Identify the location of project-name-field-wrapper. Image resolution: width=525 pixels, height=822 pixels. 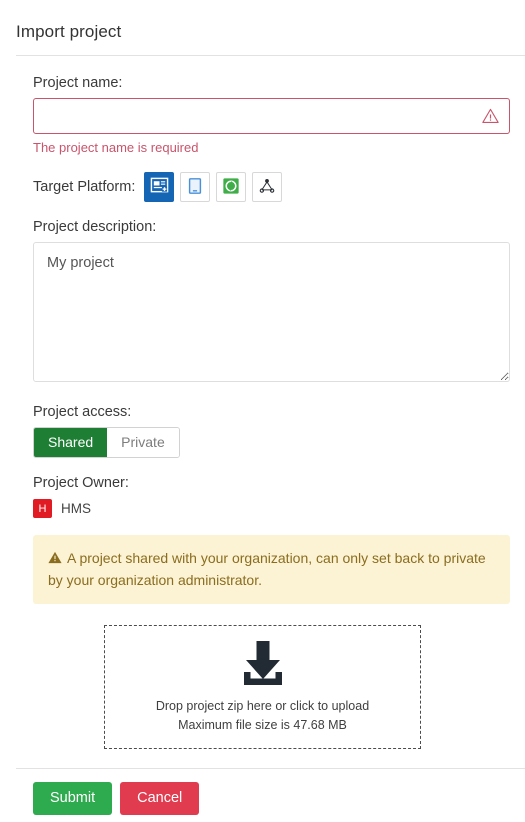
(271, 116).